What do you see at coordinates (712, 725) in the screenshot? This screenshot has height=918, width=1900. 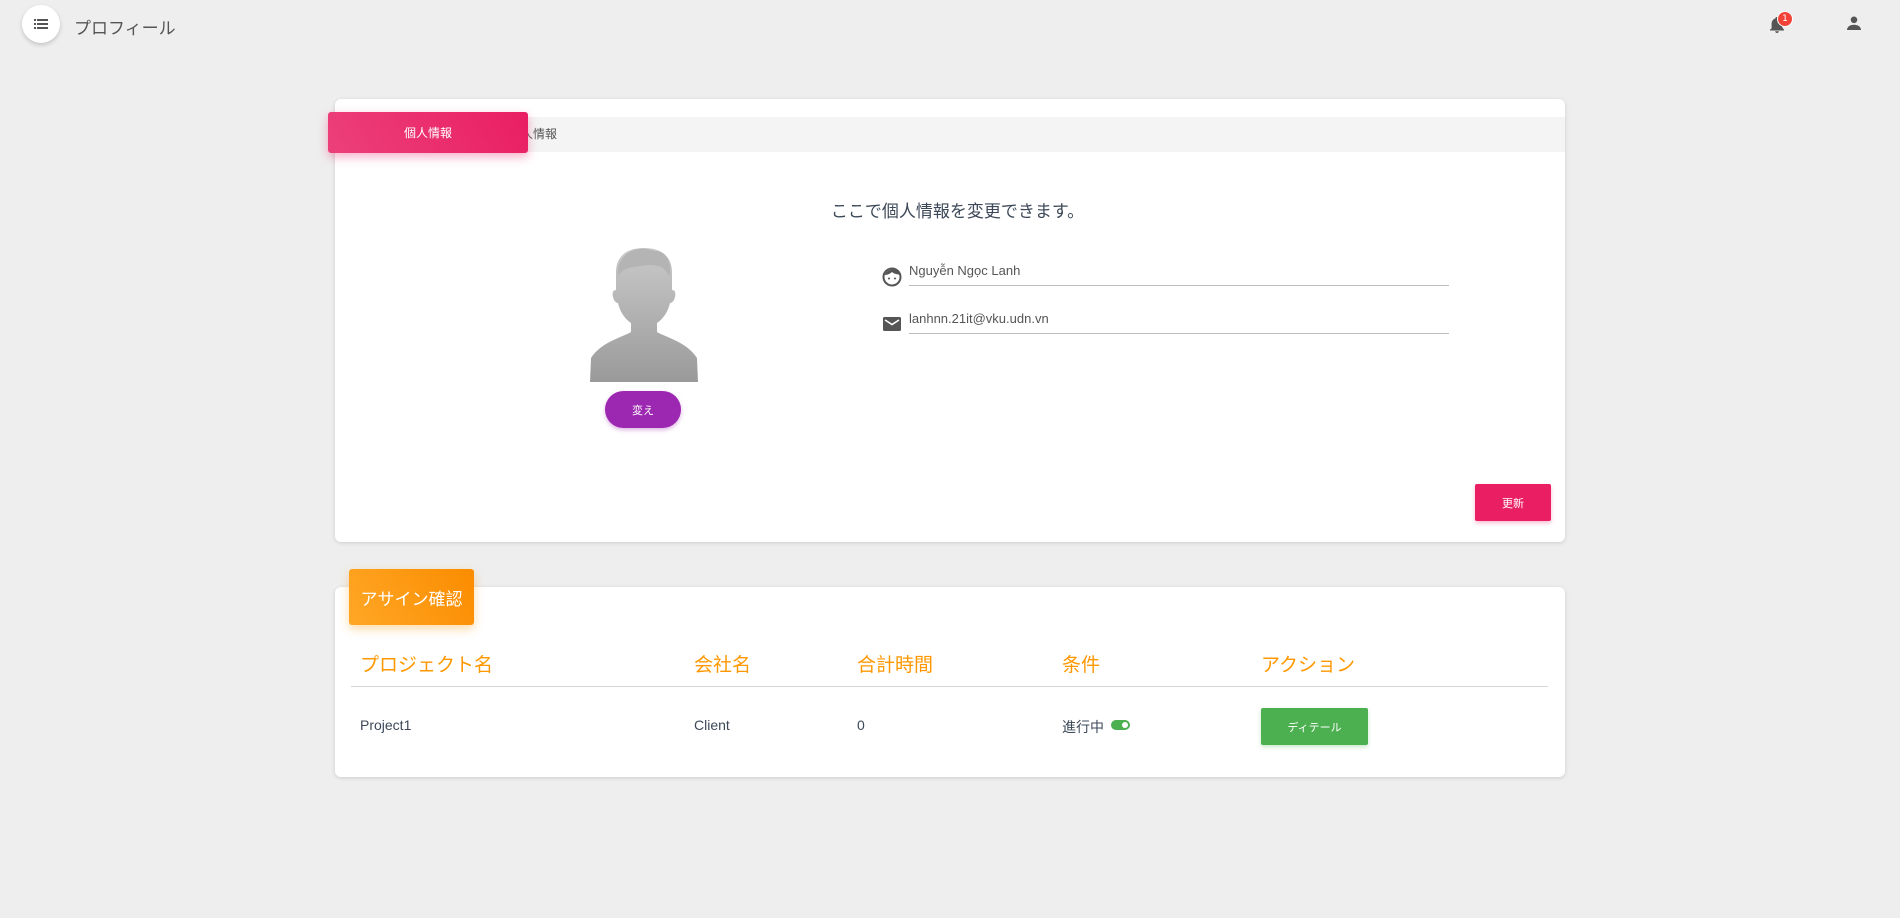 I see `cell-company: Client` at bounding box center [712, 725].